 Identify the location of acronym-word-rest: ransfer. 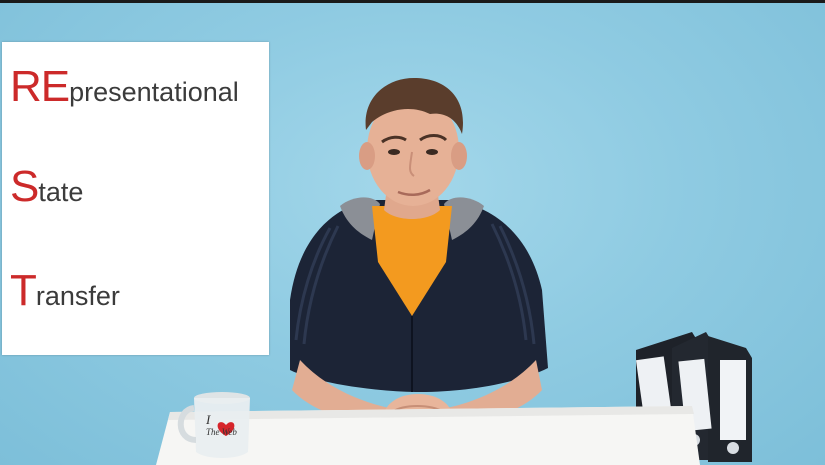
(77, 296).